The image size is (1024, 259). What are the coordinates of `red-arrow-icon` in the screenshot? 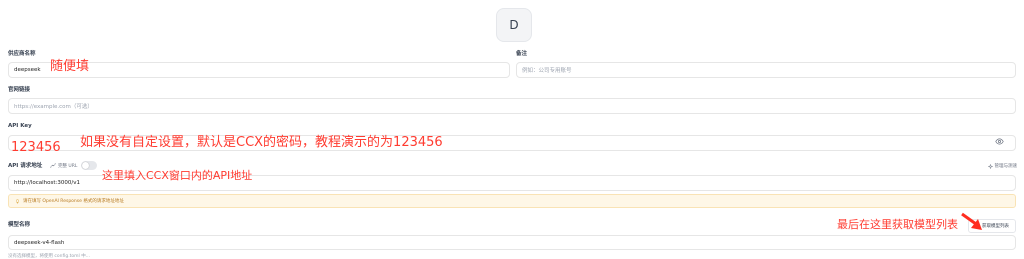 It's located at (971, 221).